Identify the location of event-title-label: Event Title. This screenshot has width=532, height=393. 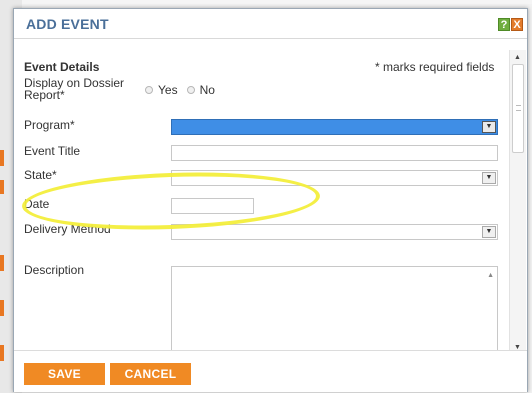
(52, 151).